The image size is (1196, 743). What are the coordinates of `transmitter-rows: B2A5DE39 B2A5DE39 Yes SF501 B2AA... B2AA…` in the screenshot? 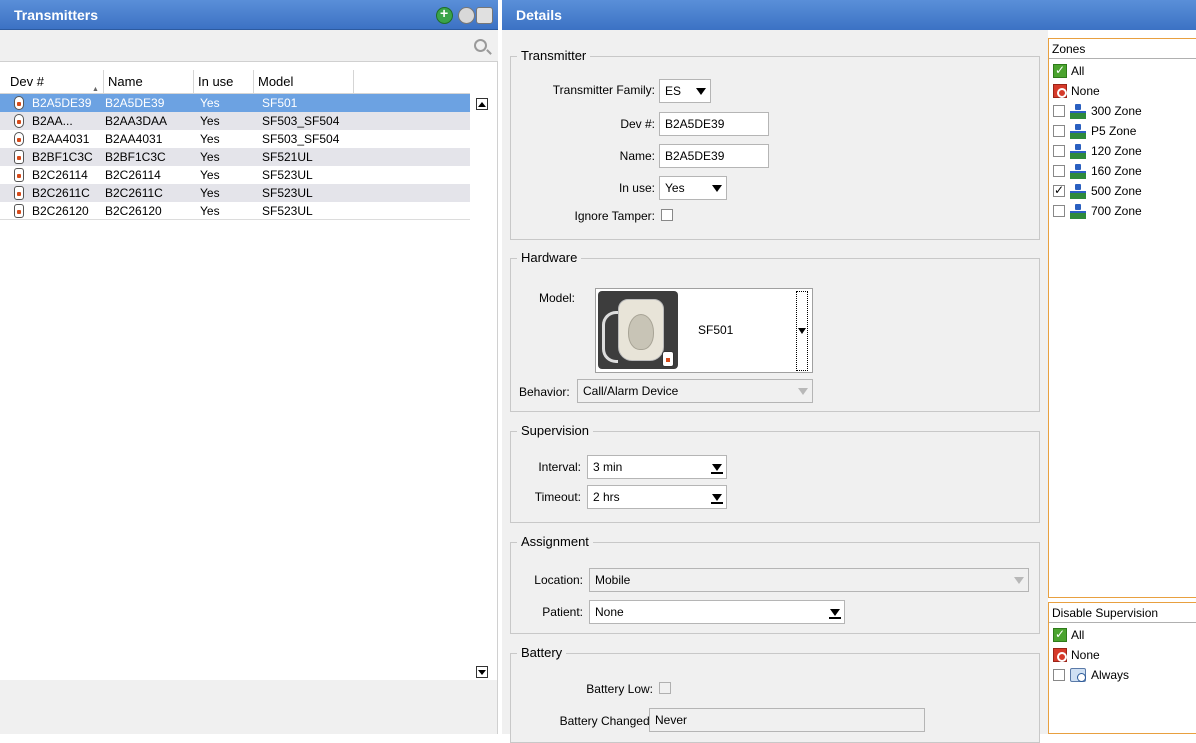 It's located at (235, 157).